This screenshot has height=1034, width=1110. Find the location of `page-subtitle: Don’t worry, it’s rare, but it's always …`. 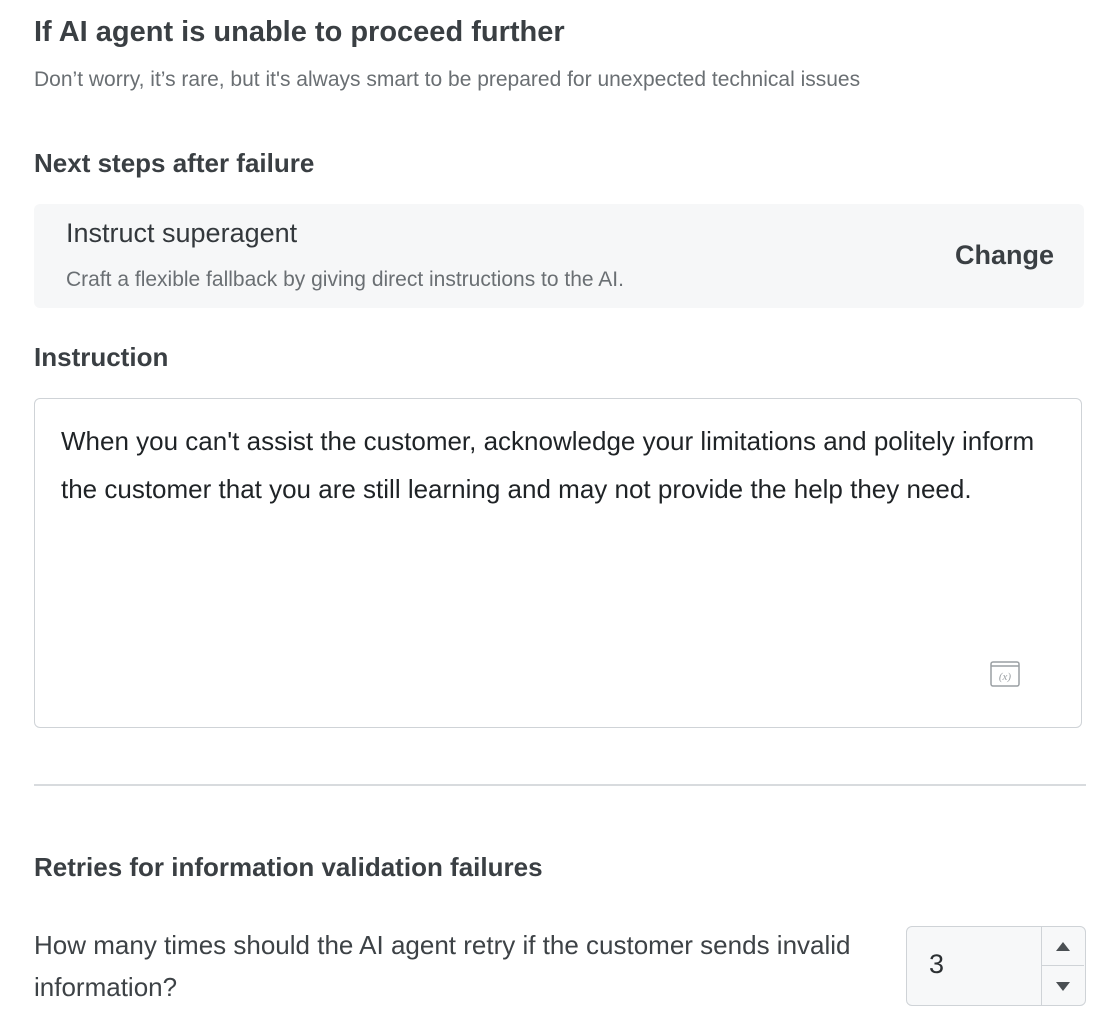

page-subtitle: Don’t worry, it’s rare, but it's always … is located at coordinates (447, 79).